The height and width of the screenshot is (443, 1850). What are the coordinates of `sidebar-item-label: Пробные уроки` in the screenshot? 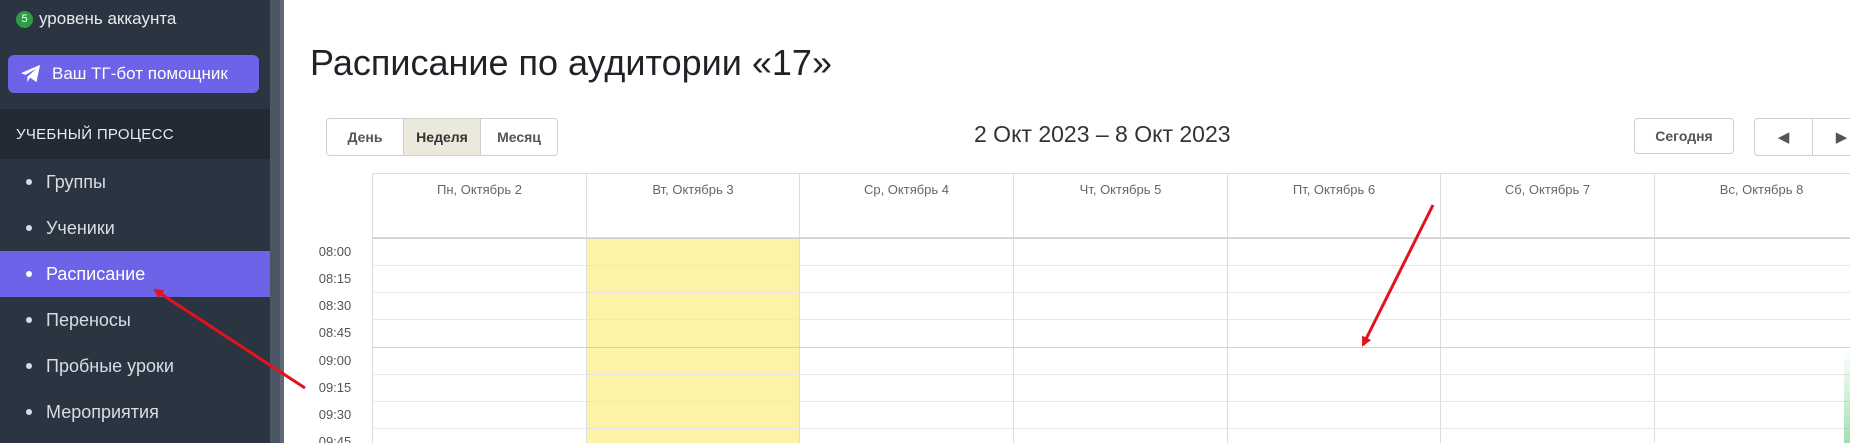 It's located at (110, 365).